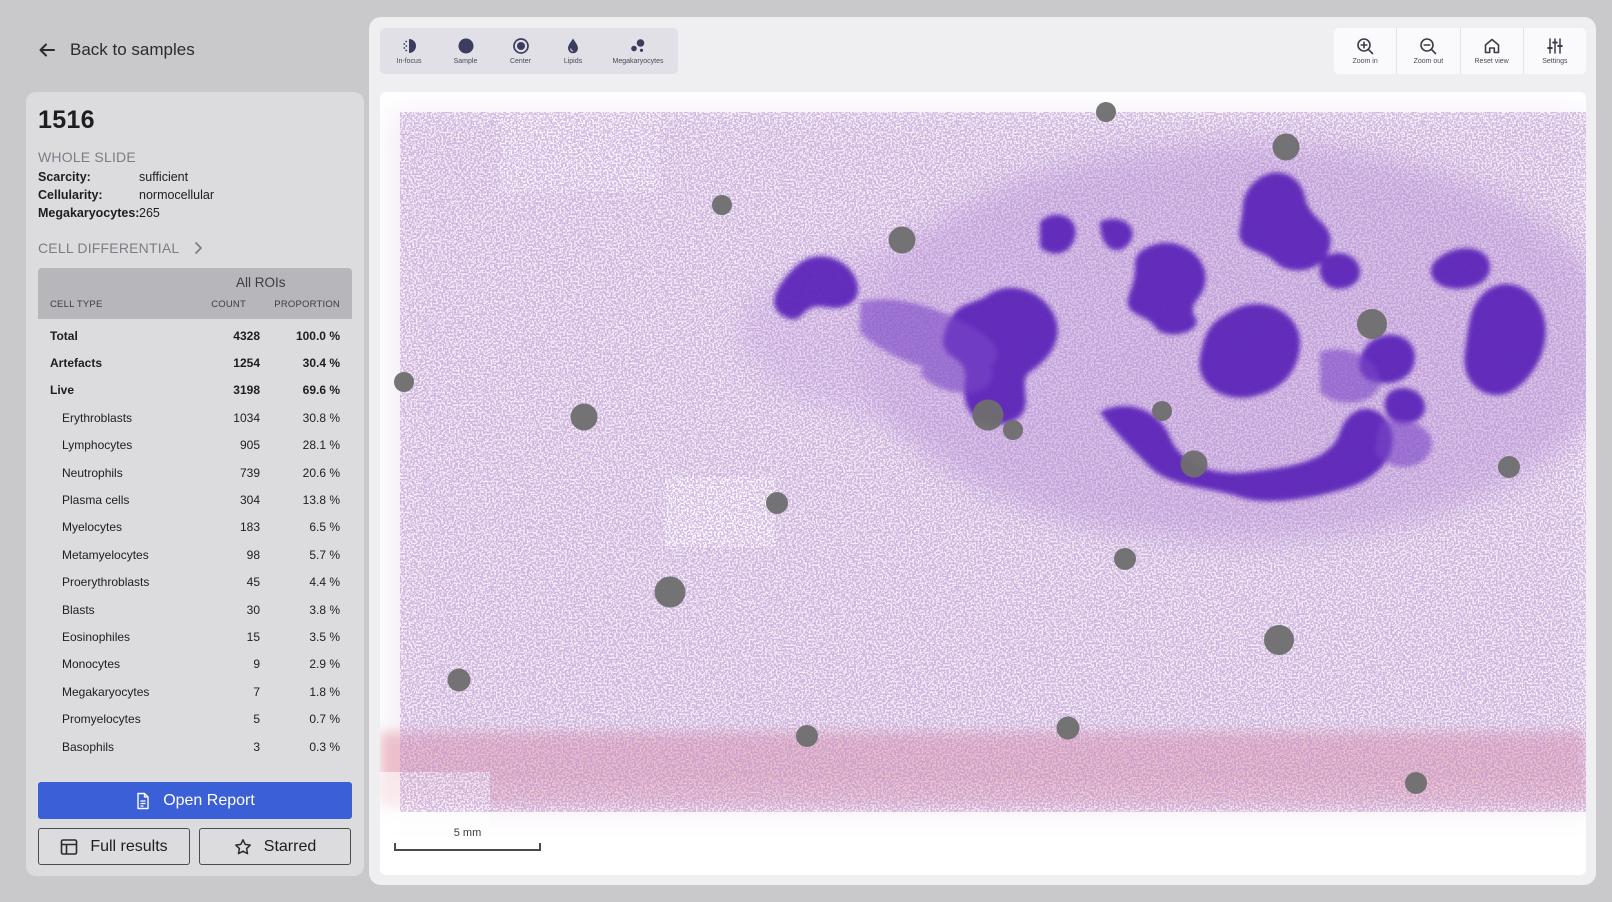 This screenshot has height=902, width=1612. Describe the element at coordinates (88, 746) in the screenshot. I see `cell-type-cell: Basophils` at that location.